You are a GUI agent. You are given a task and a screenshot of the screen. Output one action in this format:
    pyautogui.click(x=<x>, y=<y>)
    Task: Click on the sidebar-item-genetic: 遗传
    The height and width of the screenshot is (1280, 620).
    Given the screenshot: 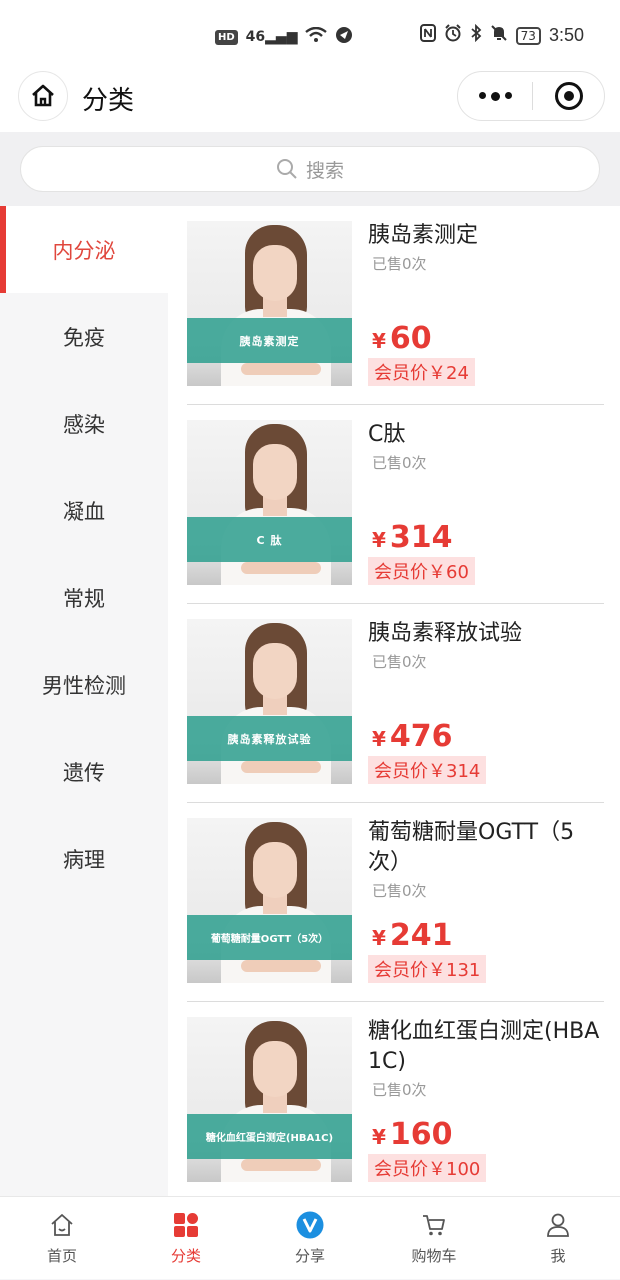 What is the action you would take?
    pyautogui.click(x=84, y=771)
    